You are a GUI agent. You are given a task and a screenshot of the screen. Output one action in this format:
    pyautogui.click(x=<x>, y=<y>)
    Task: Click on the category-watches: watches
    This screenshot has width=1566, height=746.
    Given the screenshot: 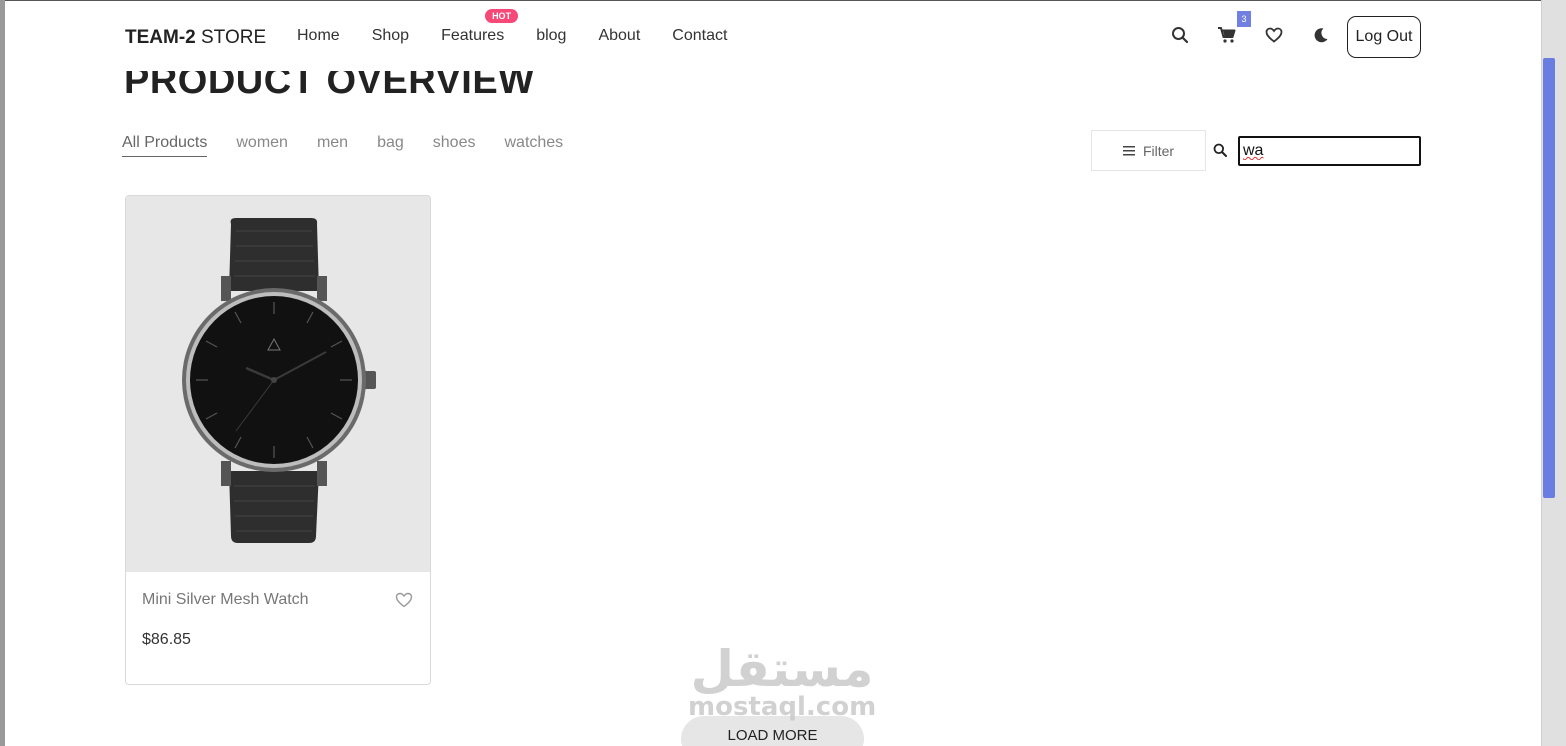 What is the action you would take?
    pyautogui.click(x=533, y=145)
    